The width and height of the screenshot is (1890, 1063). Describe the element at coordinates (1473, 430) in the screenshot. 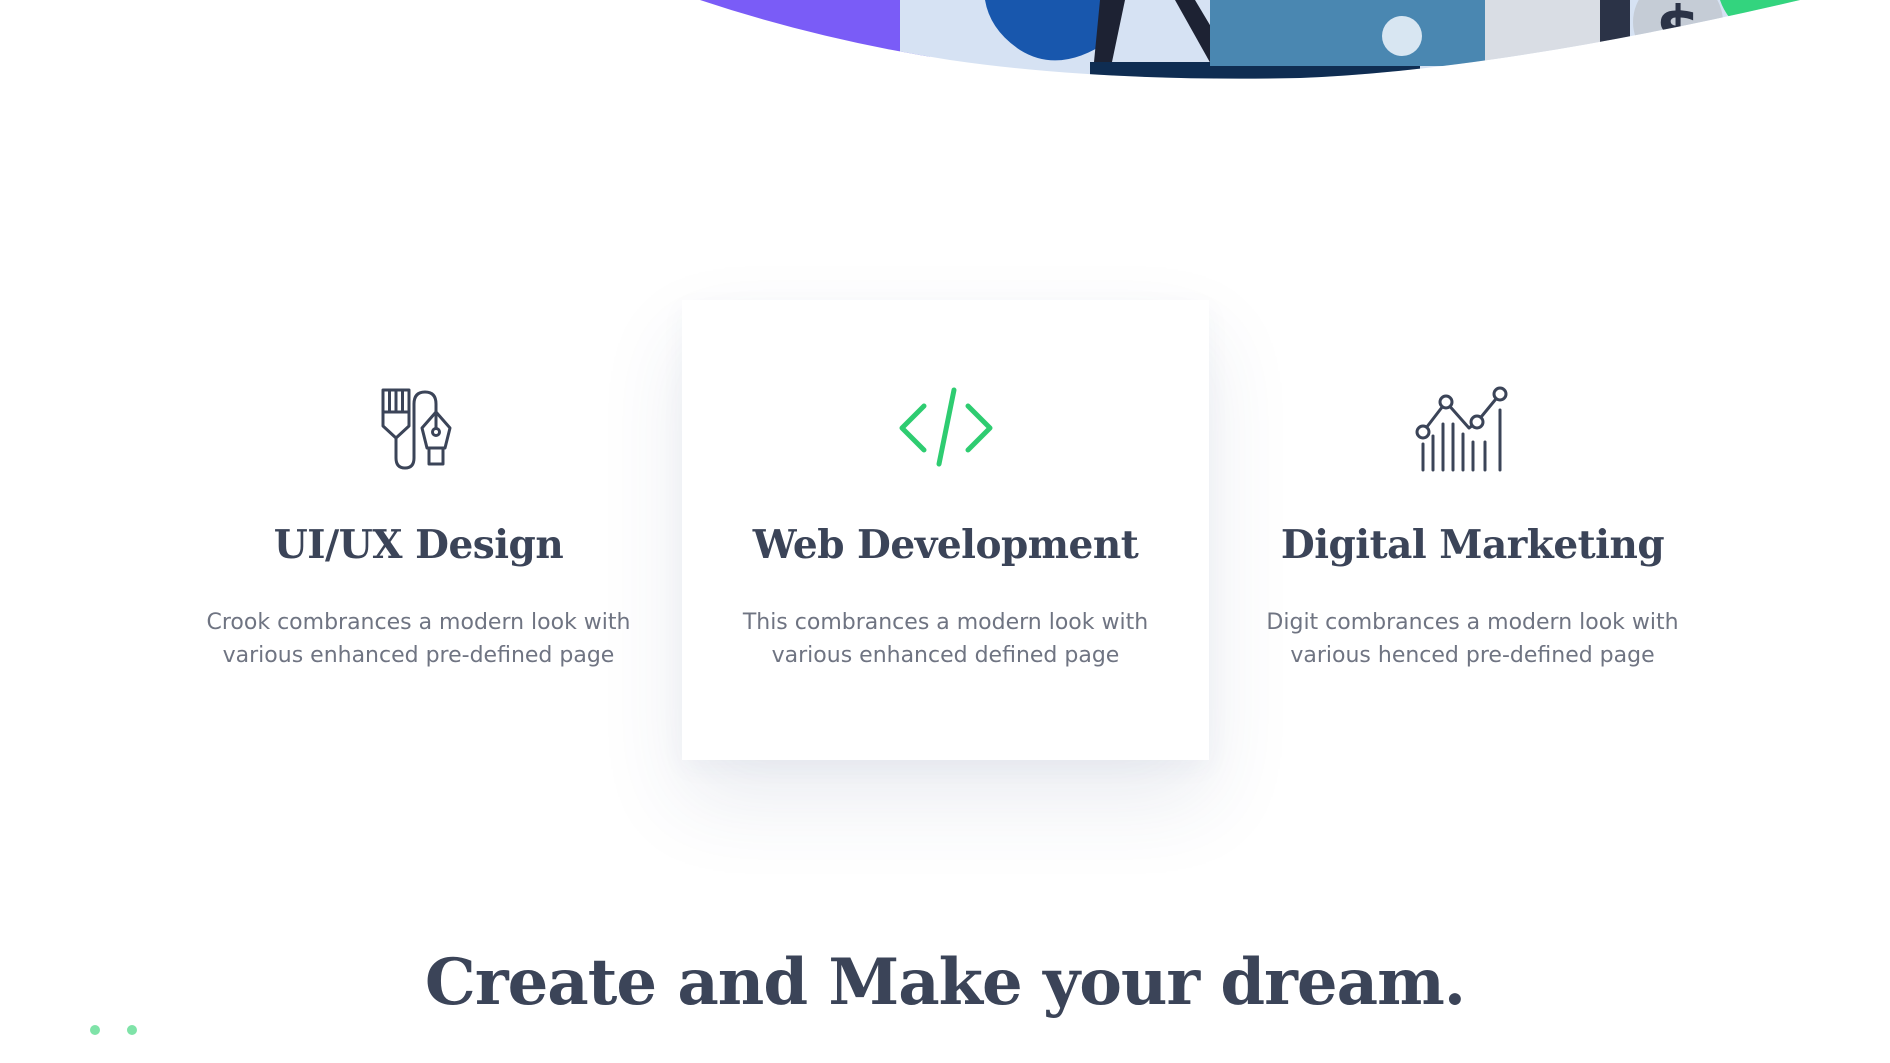

I see `line-bar-chart-icon` at that location.